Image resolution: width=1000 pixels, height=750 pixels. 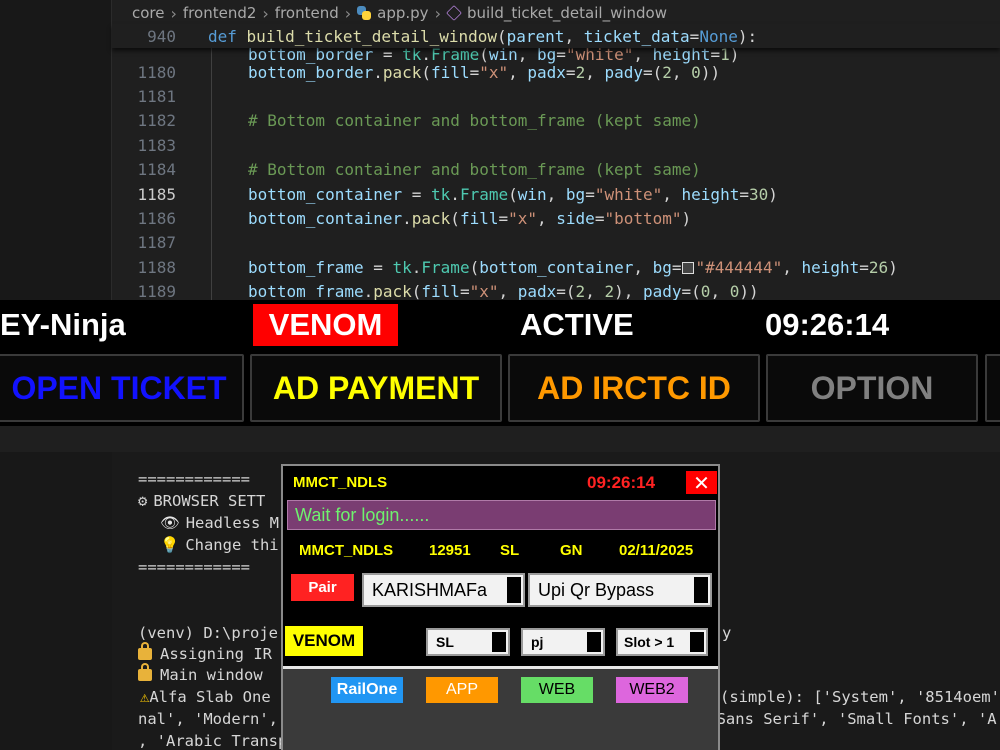 I want to click on terminal-line: (simple): ['System', '8514oem', 'F, so click(x=860, y=697).